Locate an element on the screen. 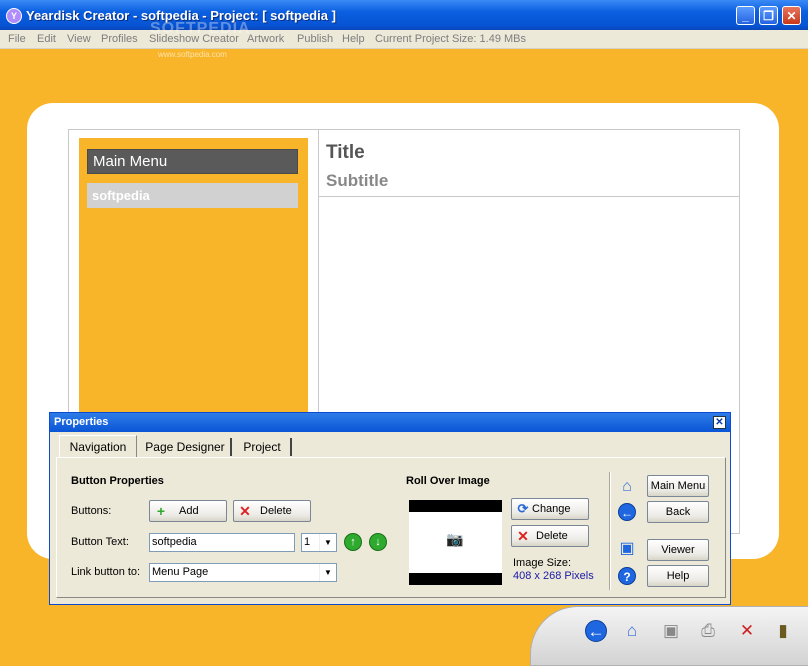  link-select: Menu Page ▼ is located at coordinates (243, 572).